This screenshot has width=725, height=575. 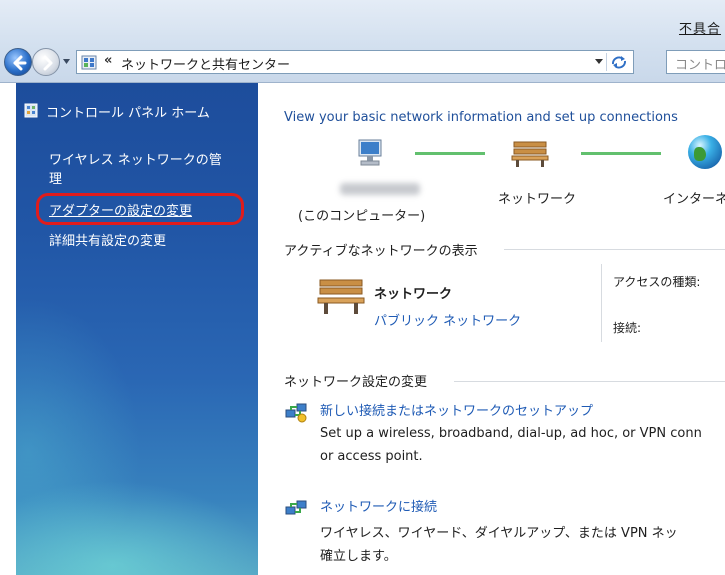 What do you see at coordinates (601, 303) in the screenshot?
I see `vertical-divider` at bounding box center [601, 303].